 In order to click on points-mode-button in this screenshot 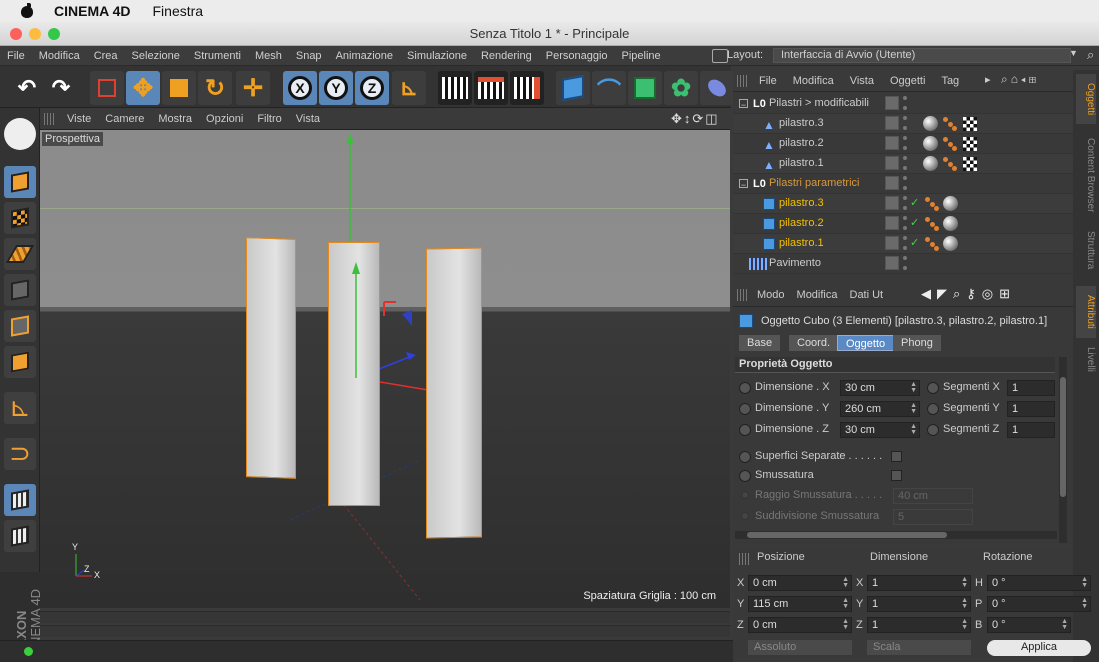, I will do `click(20, 290)`.